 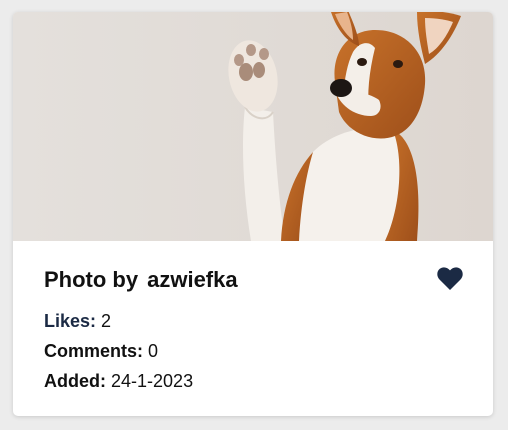 I want to click on likes-value: 2, so click(x=106, y=321).